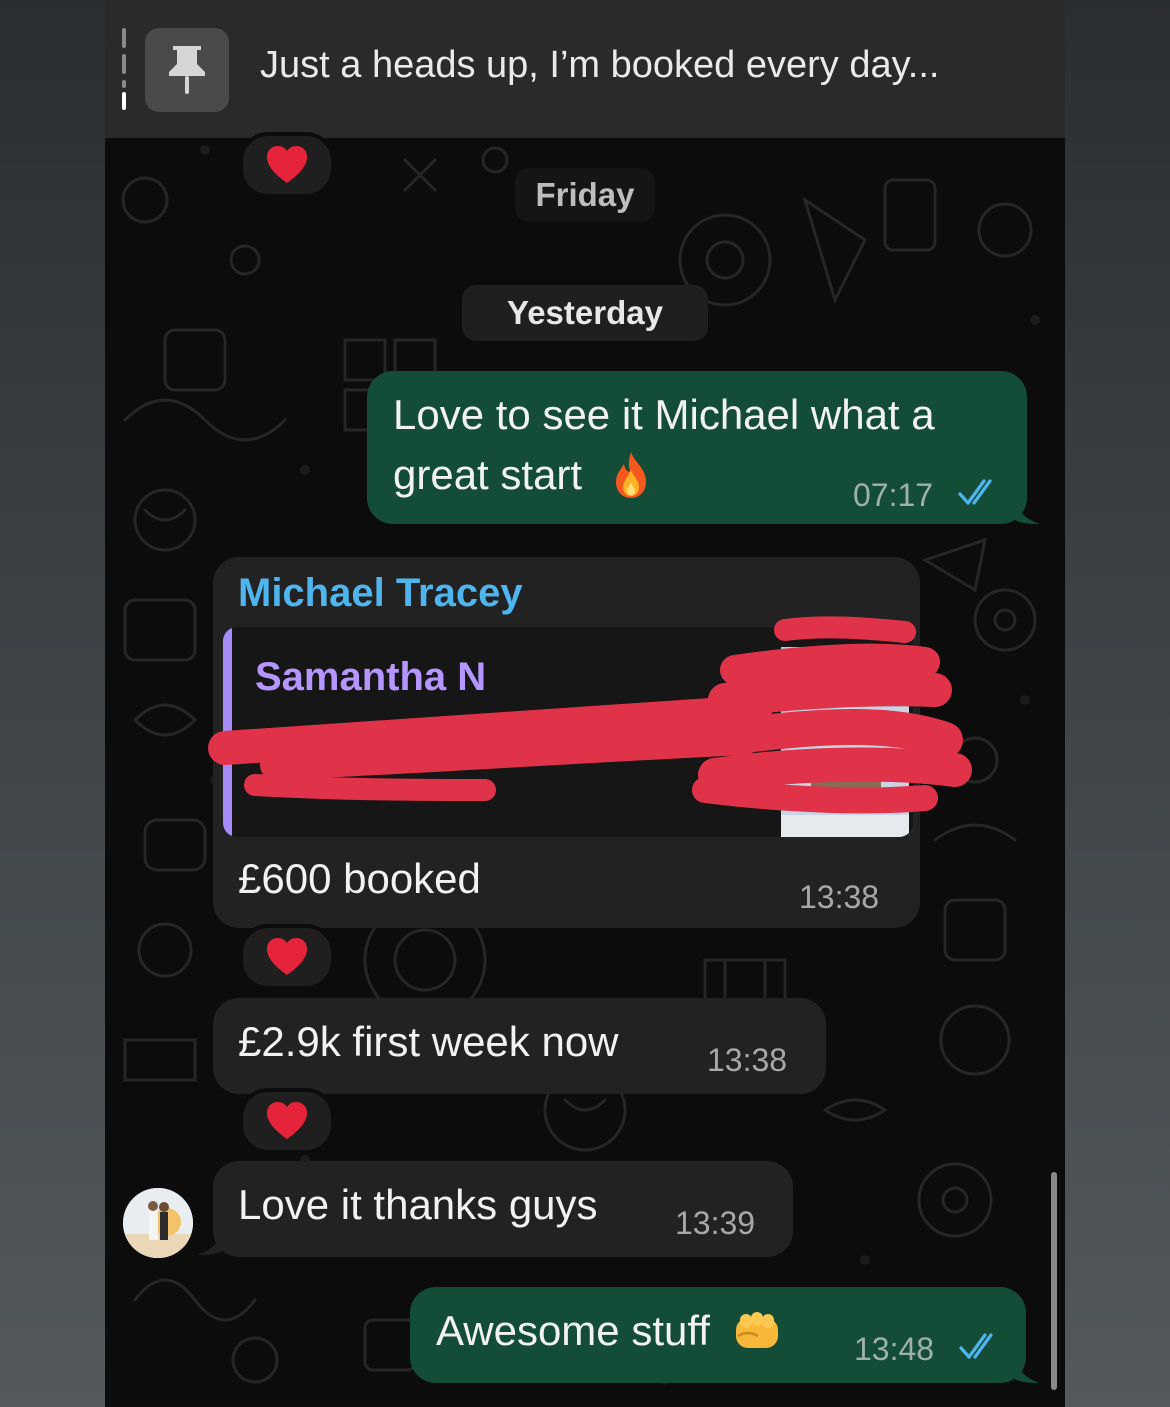  Describe the element at coordinates (1054, 1281) in the screenshot. I see `scrollbar` at that location.